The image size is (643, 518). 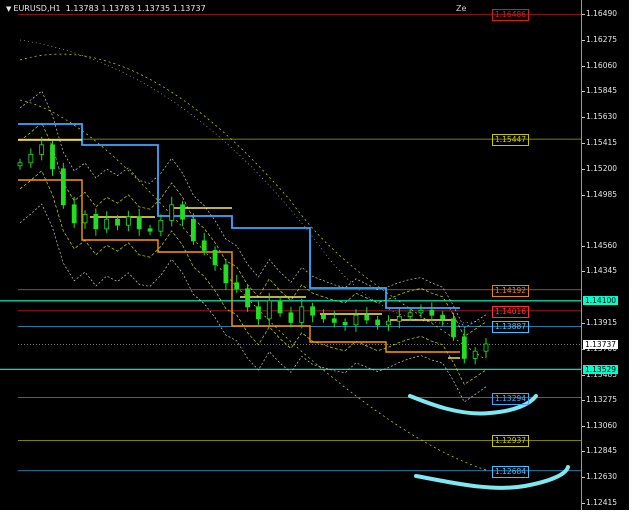 What do you see at coordinates (511, 398) in the screenshot?
I see `level-label: 1.13294` at bounding box center [511, 398].